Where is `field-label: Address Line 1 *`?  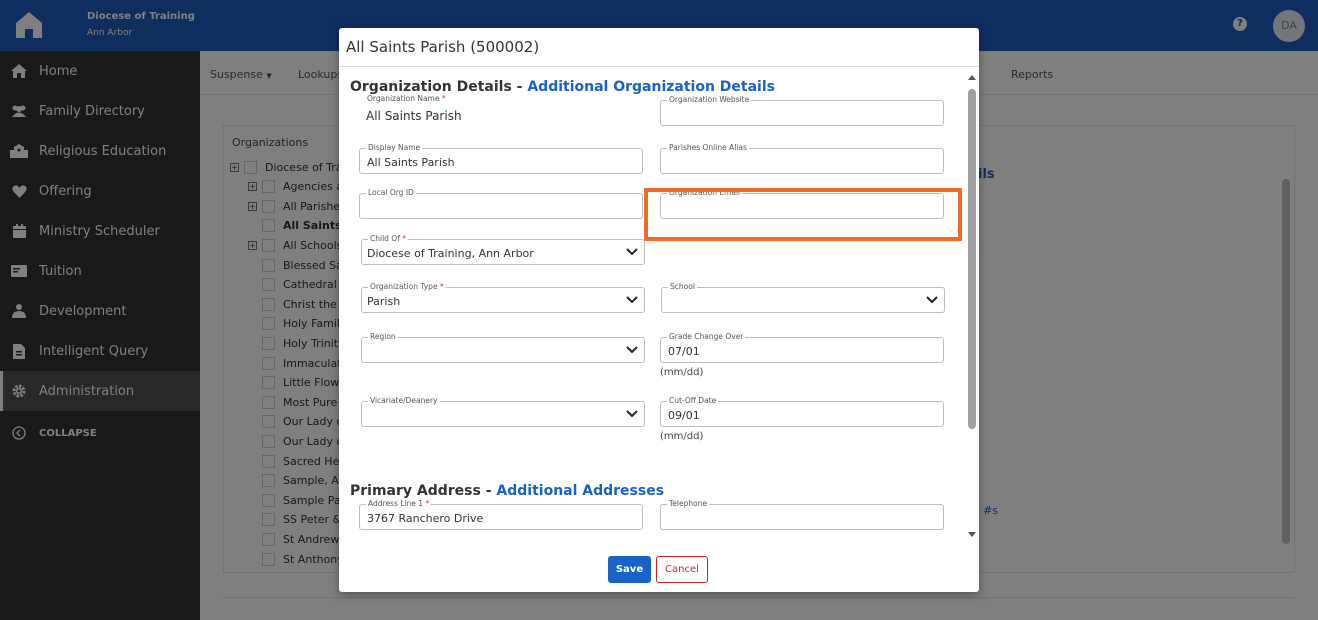 field-label: Address Line 1 * is located at coordinates (399, 504).